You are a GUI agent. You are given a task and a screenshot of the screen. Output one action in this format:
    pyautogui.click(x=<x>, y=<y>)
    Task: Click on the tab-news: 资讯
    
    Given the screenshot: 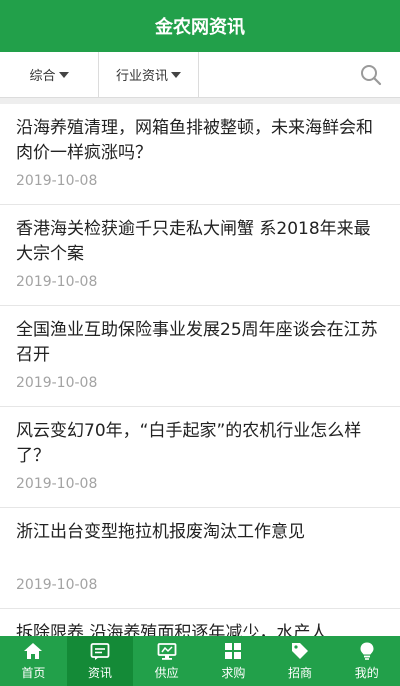 What is the action you would take?
    pyautogui.click(x=100, y=661)
    